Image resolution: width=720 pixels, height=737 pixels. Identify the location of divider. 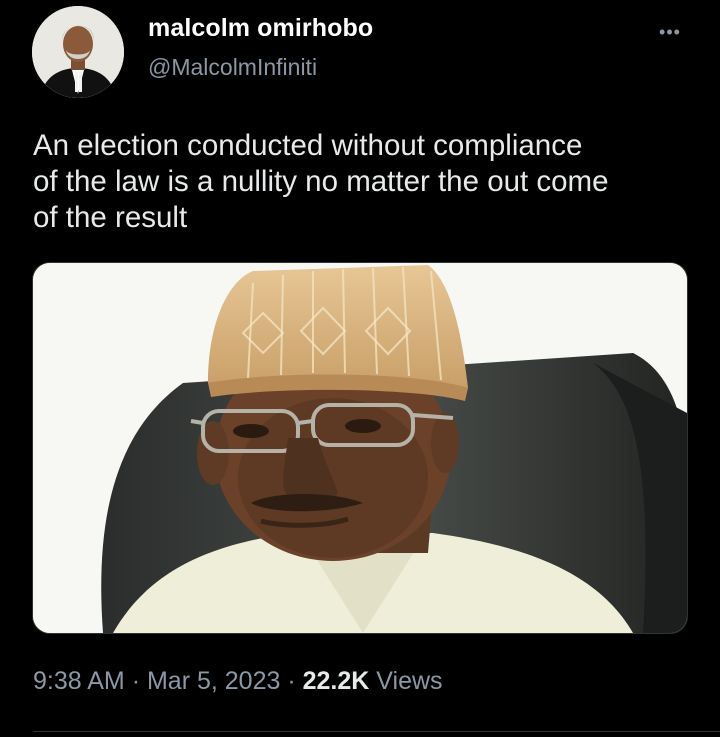
(376, 731).